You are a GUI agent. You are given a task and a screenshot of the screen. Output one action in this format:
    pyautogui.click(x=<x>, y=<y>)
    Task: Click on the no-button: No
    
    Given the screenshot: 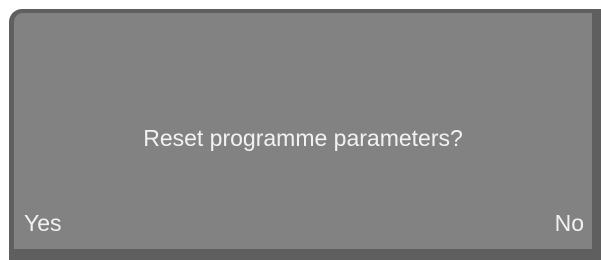 What is the action you would take?
    pyautogui.click(x=569, y=223)
    